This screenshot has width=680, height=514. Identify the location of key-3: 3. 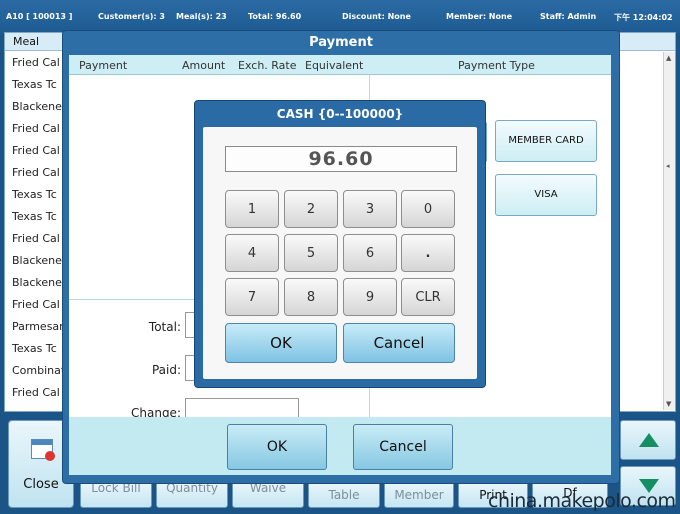
(370, 209).